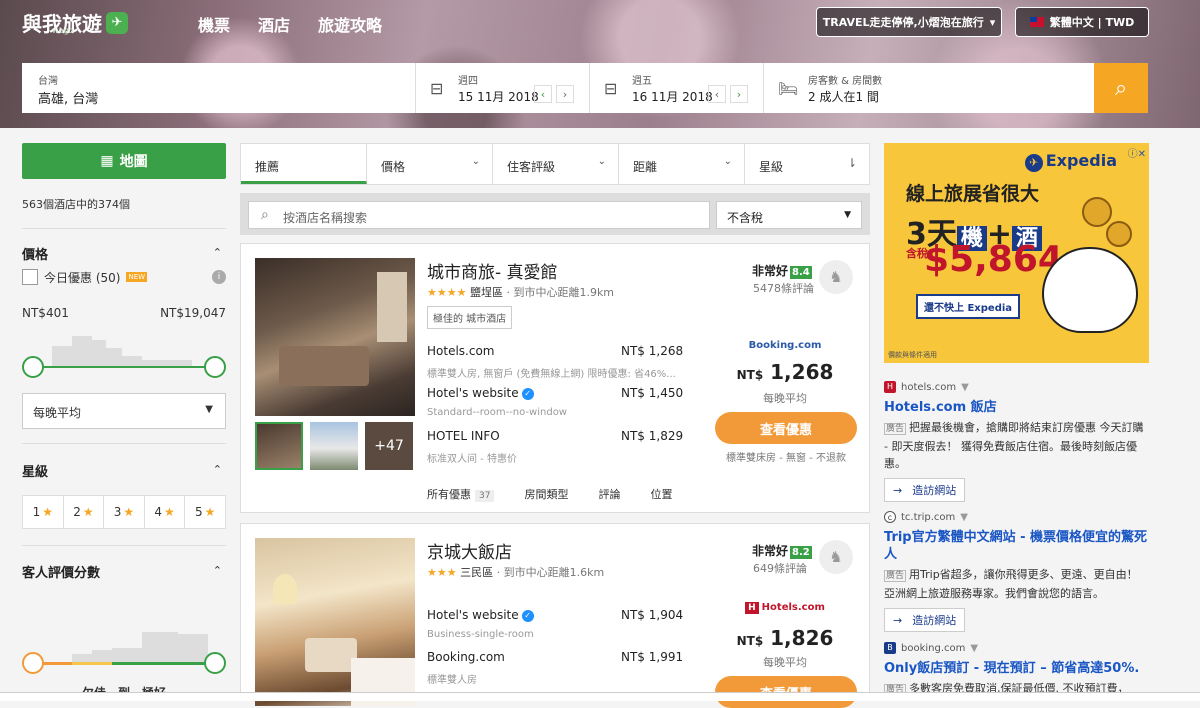 Image resolution: width=1200 pixels, height=708 pixels. I want to click on ad-tag: 廣告, so click(895, 429).